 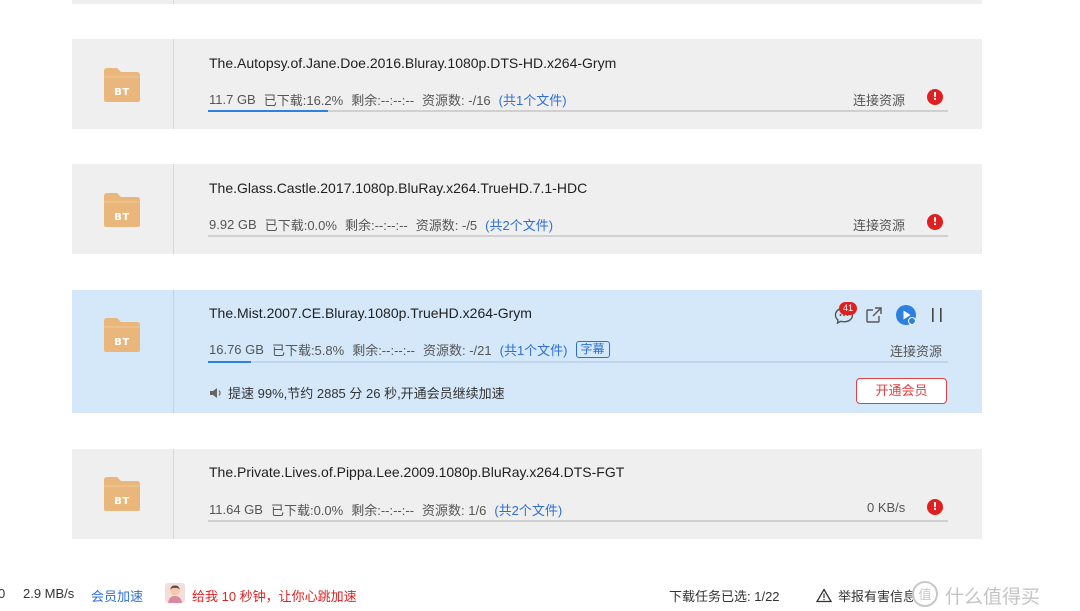 What do you see at coordinates (993, 597) in the screenshot?
I see `watermark-text: 什么值得买` at bounding box center [993, 597].